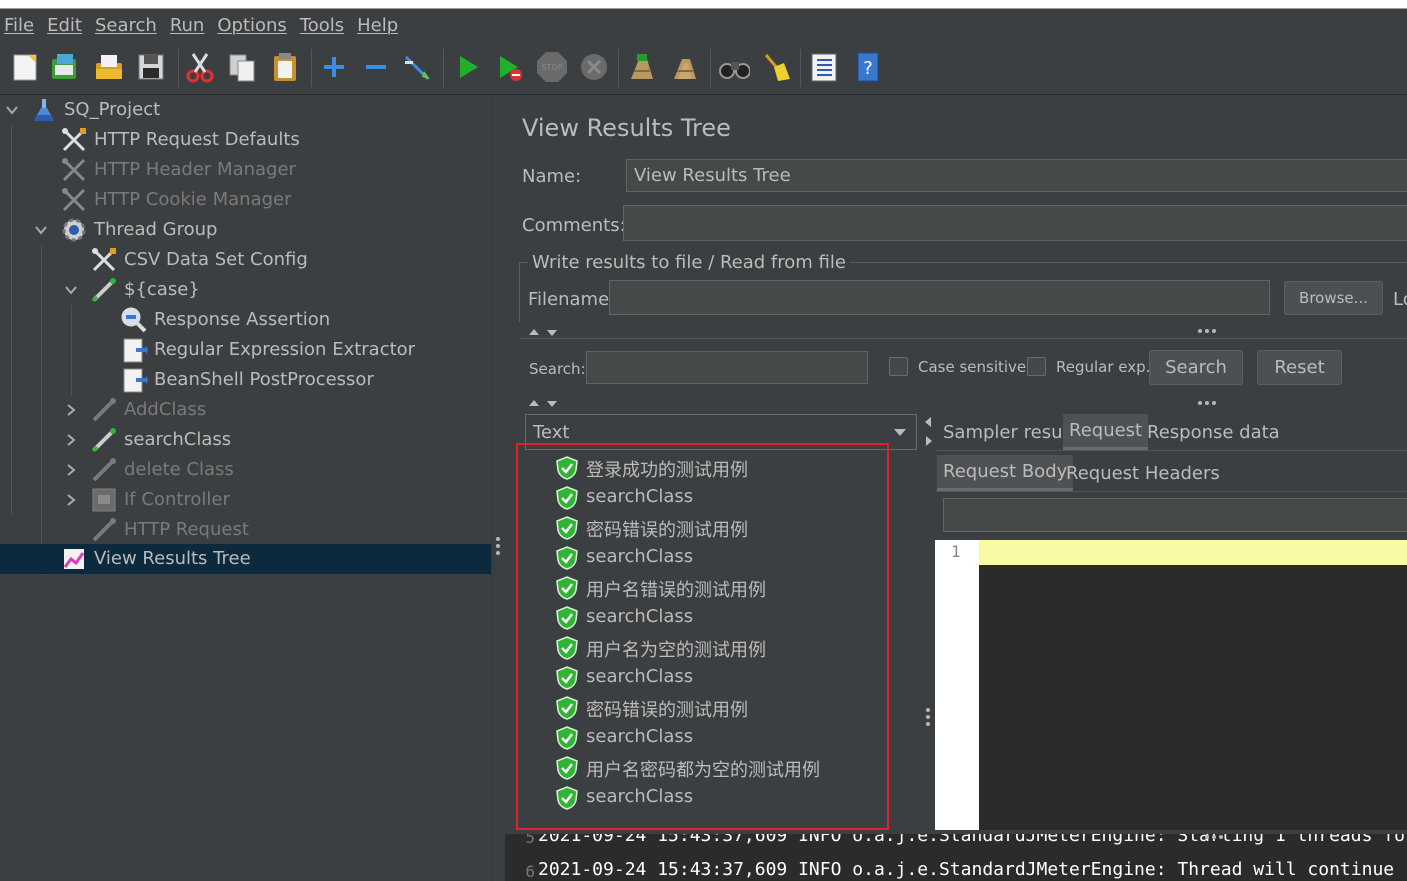 Image resolution: width=1407 pixels, height=881 pixels. Describe the element at coordinates (939, 297) in the screenshot. I see `filename-input` at that location.